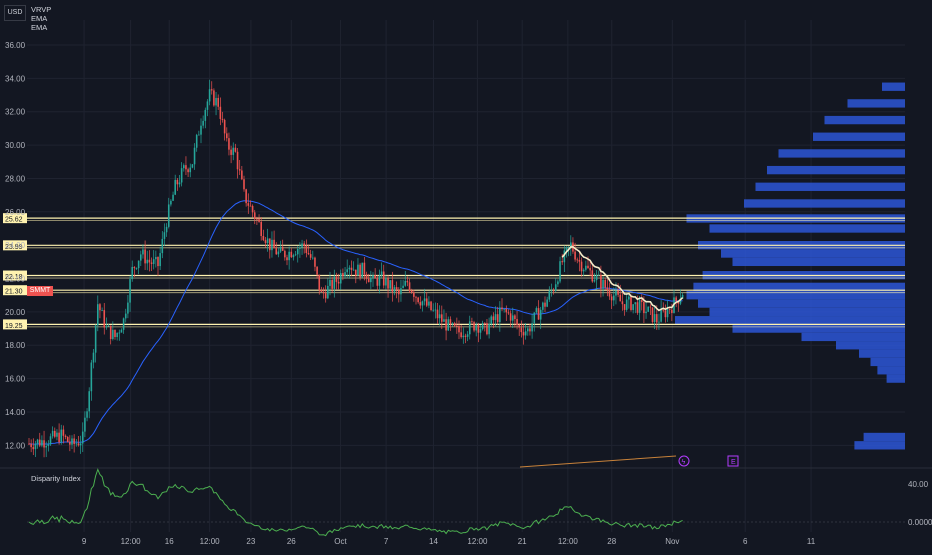 The height and width of the screenshot is (555, 932). I want to click on indicator-vrvp: VRVP, so click(41, 9).